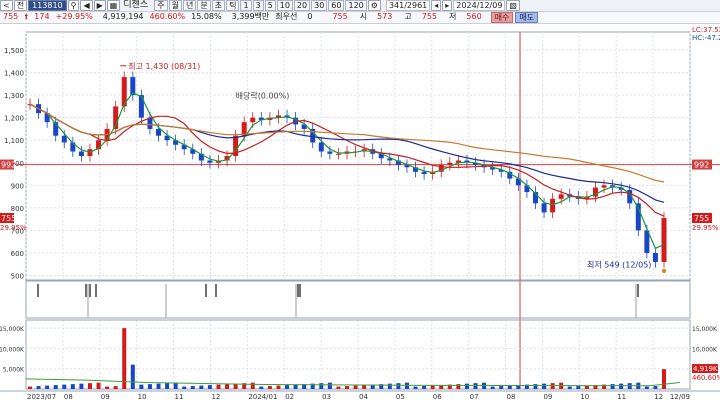 This screenshot has width=720, height=404. Describe the element at coordinates (26, 16) in the screenshot. I see `up-arrow-icon: 🠙` at that location.